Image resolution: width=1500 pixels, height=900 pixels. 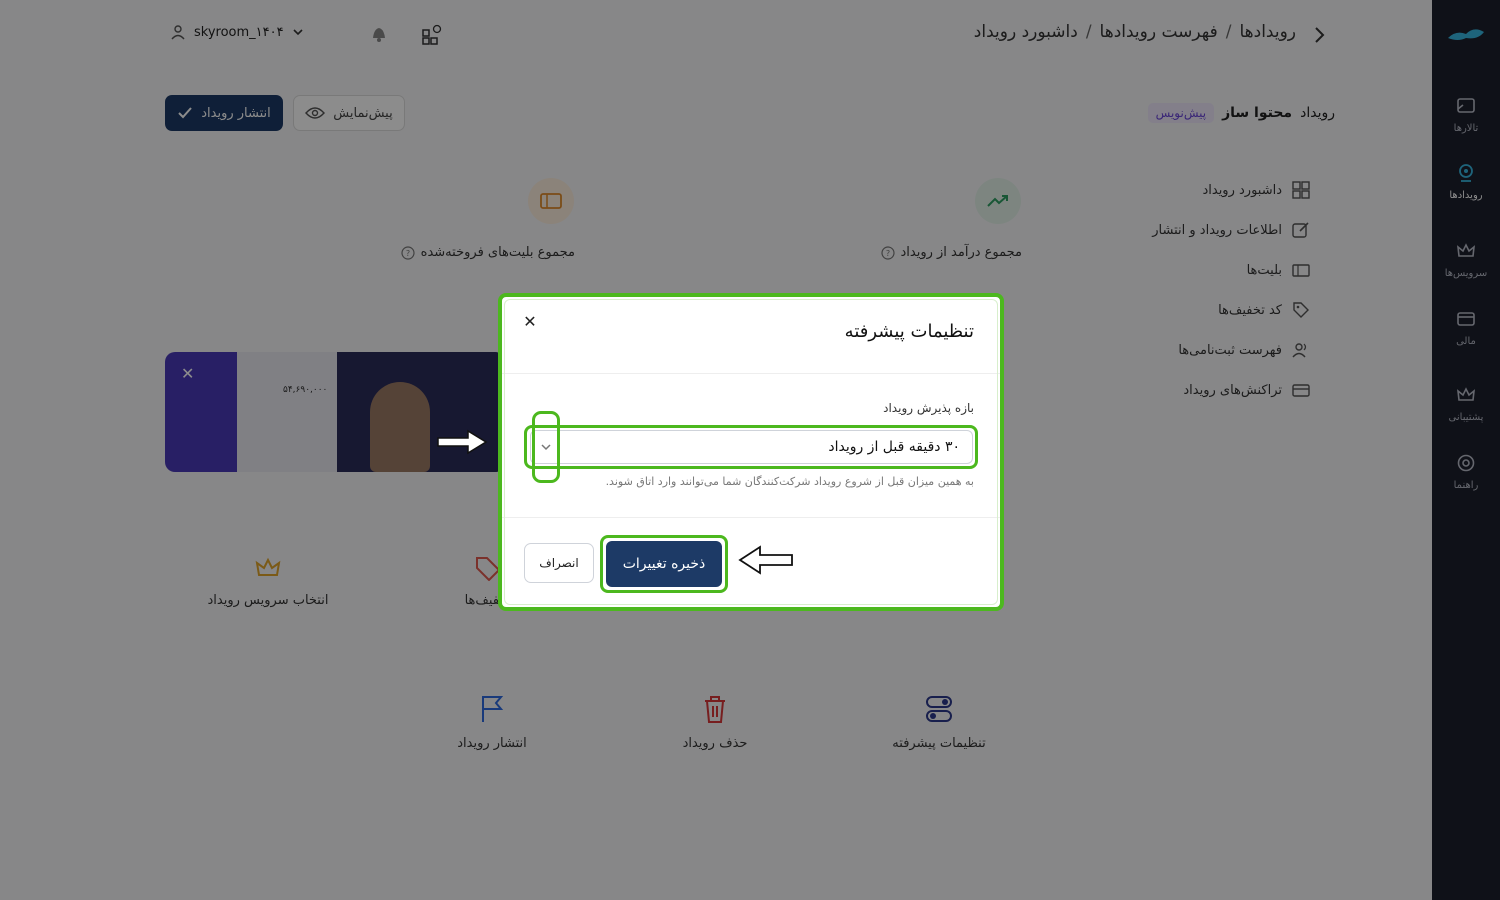 What do you see at coordinates (765, 560) in the screenshot?
I see `arrow-left-icon` at bounding box center [765, 560].